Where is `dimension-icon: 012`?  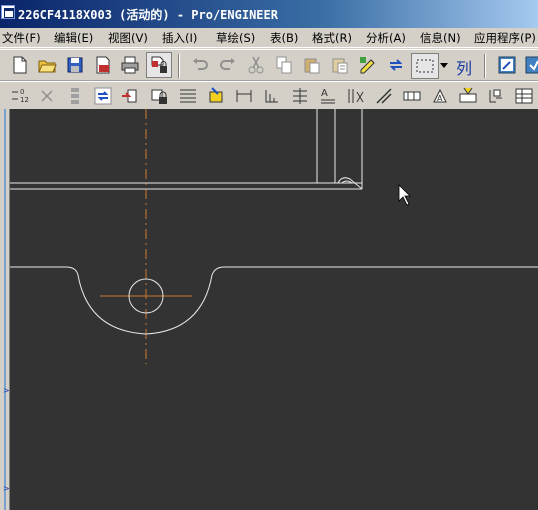
dimension-icon: 012 is located at coordinates (20, 96).